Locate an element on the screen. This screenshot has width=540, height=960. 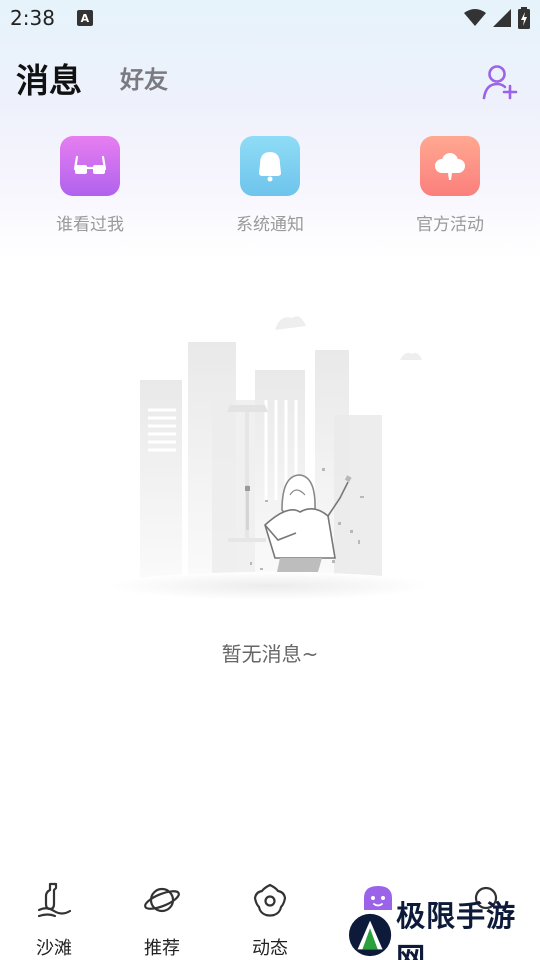
add-friend-button is located at coordinates (500, 82).